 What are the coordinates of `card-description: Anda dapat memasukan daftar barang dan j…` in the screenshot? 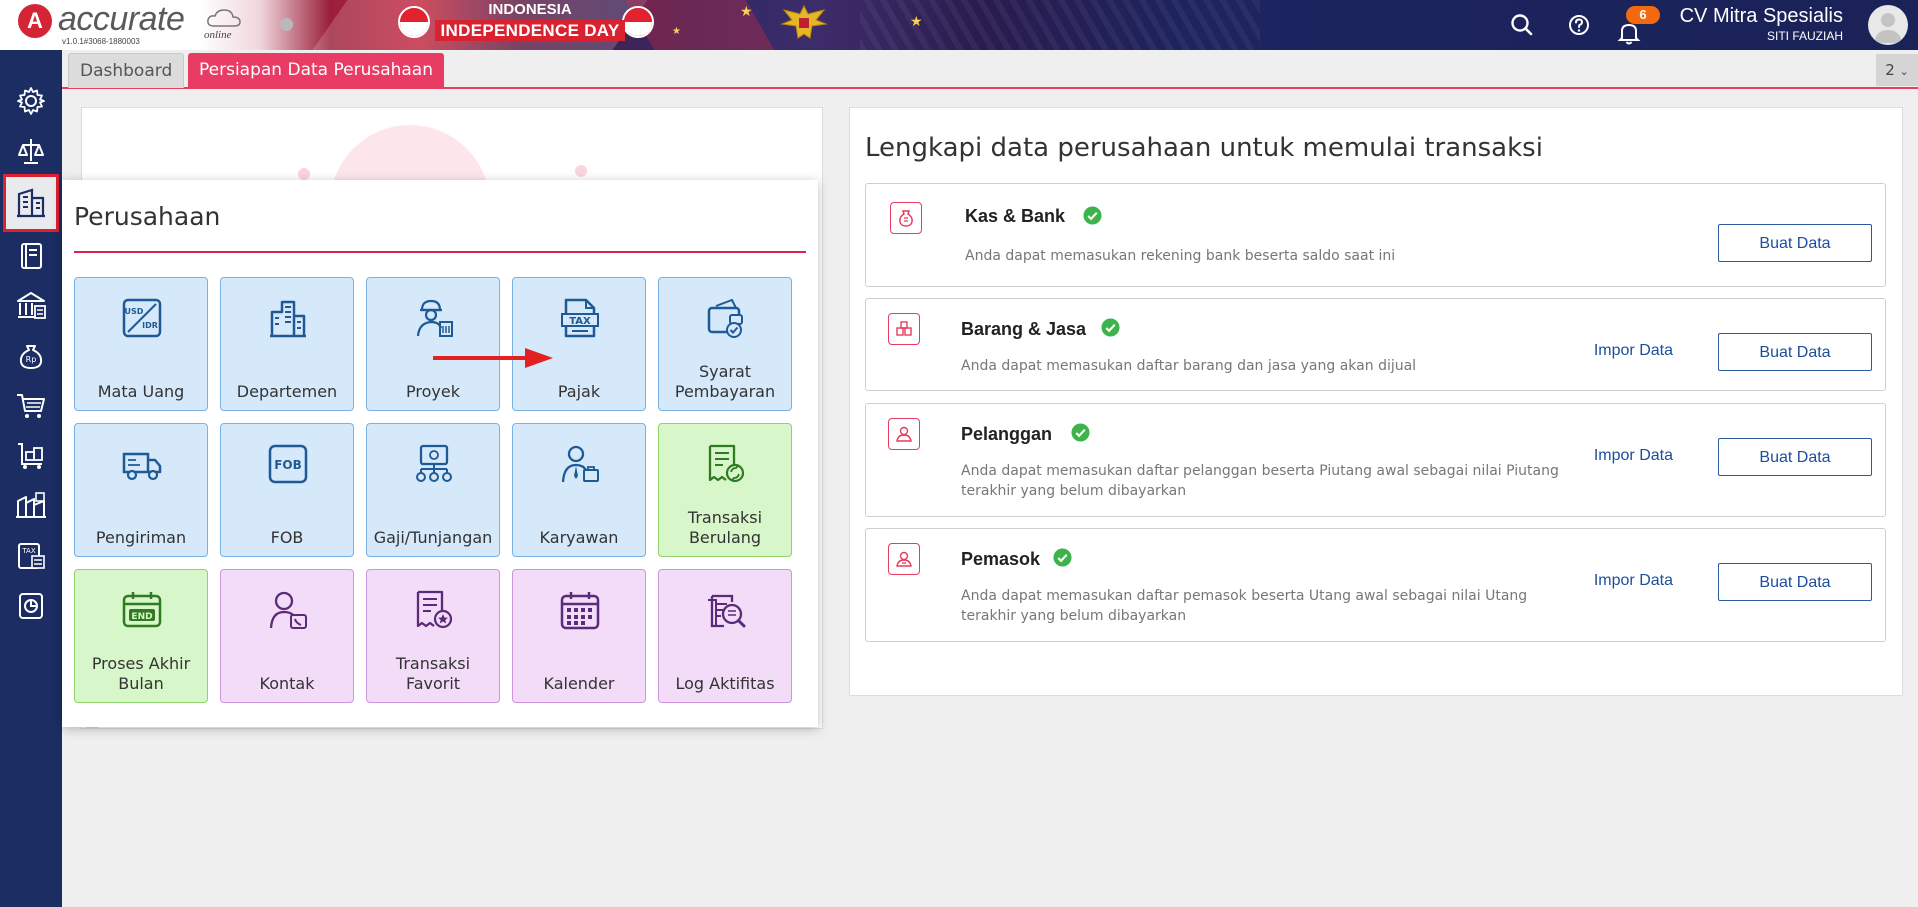 It's located at (1189, 366).